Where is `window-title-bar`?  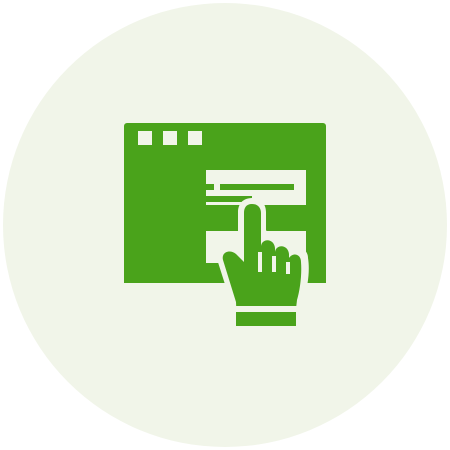 window-title-bar is located at coordinates (225, 138).